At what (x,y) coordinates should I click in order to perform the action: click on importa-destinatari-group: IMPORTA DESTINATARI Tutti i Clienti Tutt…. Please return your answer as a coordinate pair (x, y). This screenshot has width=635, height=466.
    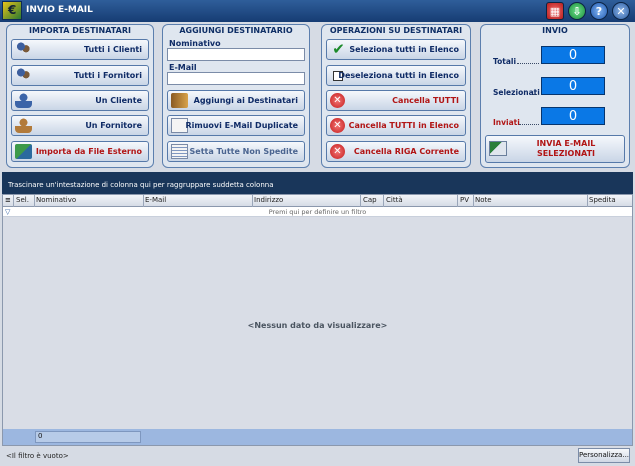
    Looking at the image, I should click on (80, 96).